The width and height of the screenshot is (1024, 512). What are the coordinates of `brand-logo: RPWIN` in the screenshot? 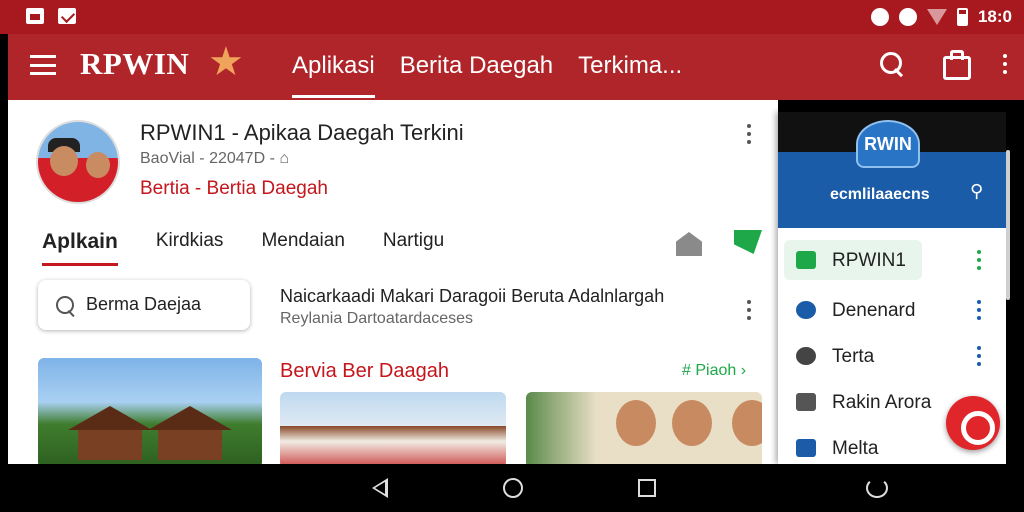 It's located at (134, 64).